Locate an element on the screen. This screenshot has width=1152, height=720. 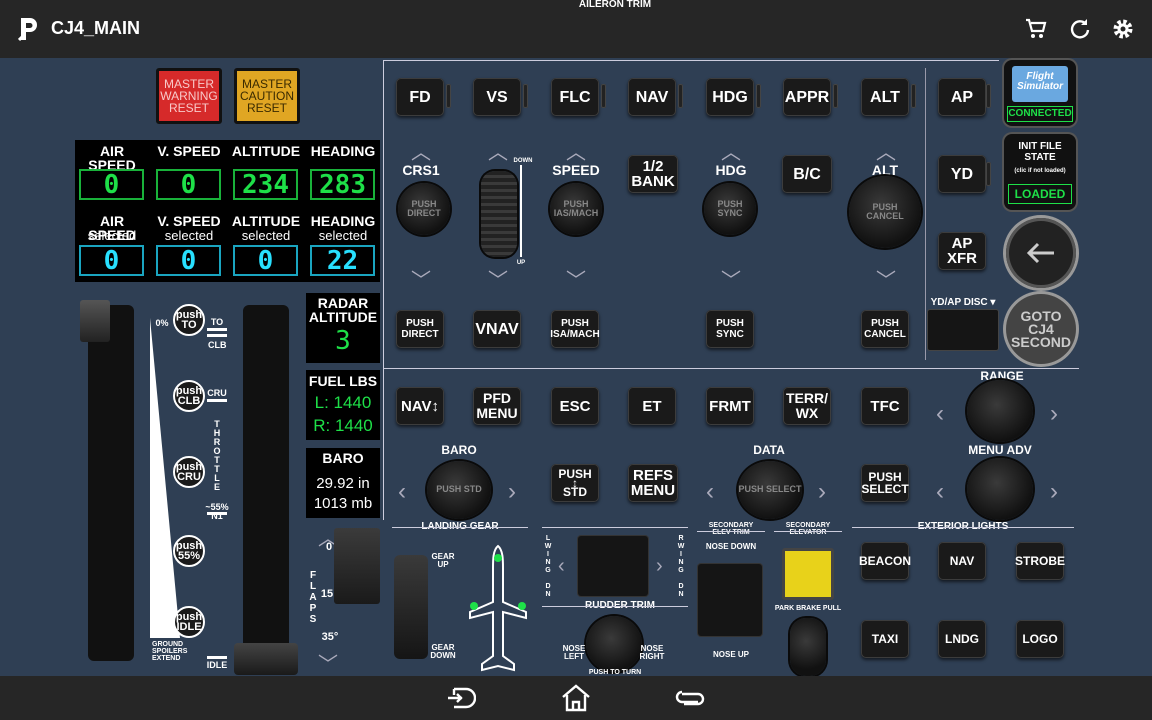
aileron-rule is located at coordinates (615, 527).